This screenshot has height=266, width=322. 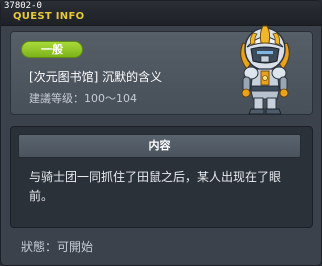 What do you see at coordinates (39, 247) in the screenshot?
I see `status-label: 狀態：` at bounding box center [39, 247].